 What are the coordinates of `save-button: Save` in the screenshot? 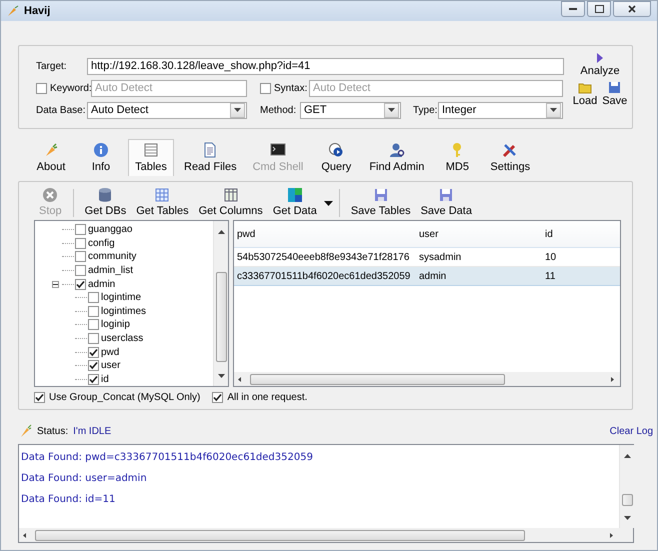 It's located at (614, 94).